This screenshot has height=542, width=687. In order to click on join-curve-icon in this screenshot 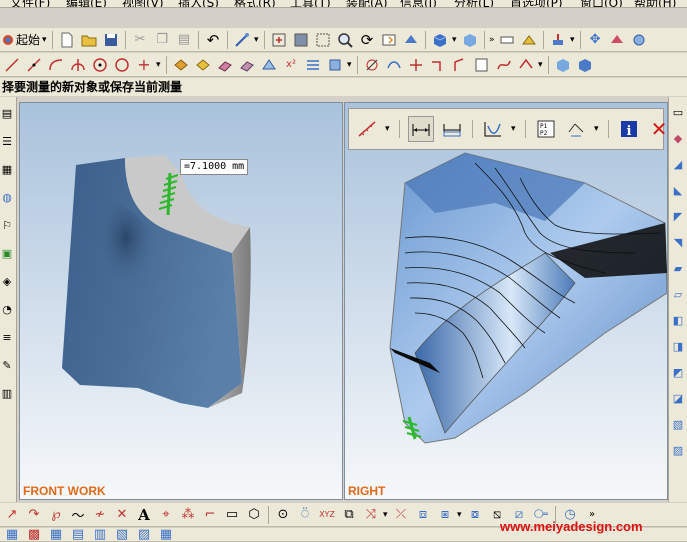, I will do `click(394, 65)`.